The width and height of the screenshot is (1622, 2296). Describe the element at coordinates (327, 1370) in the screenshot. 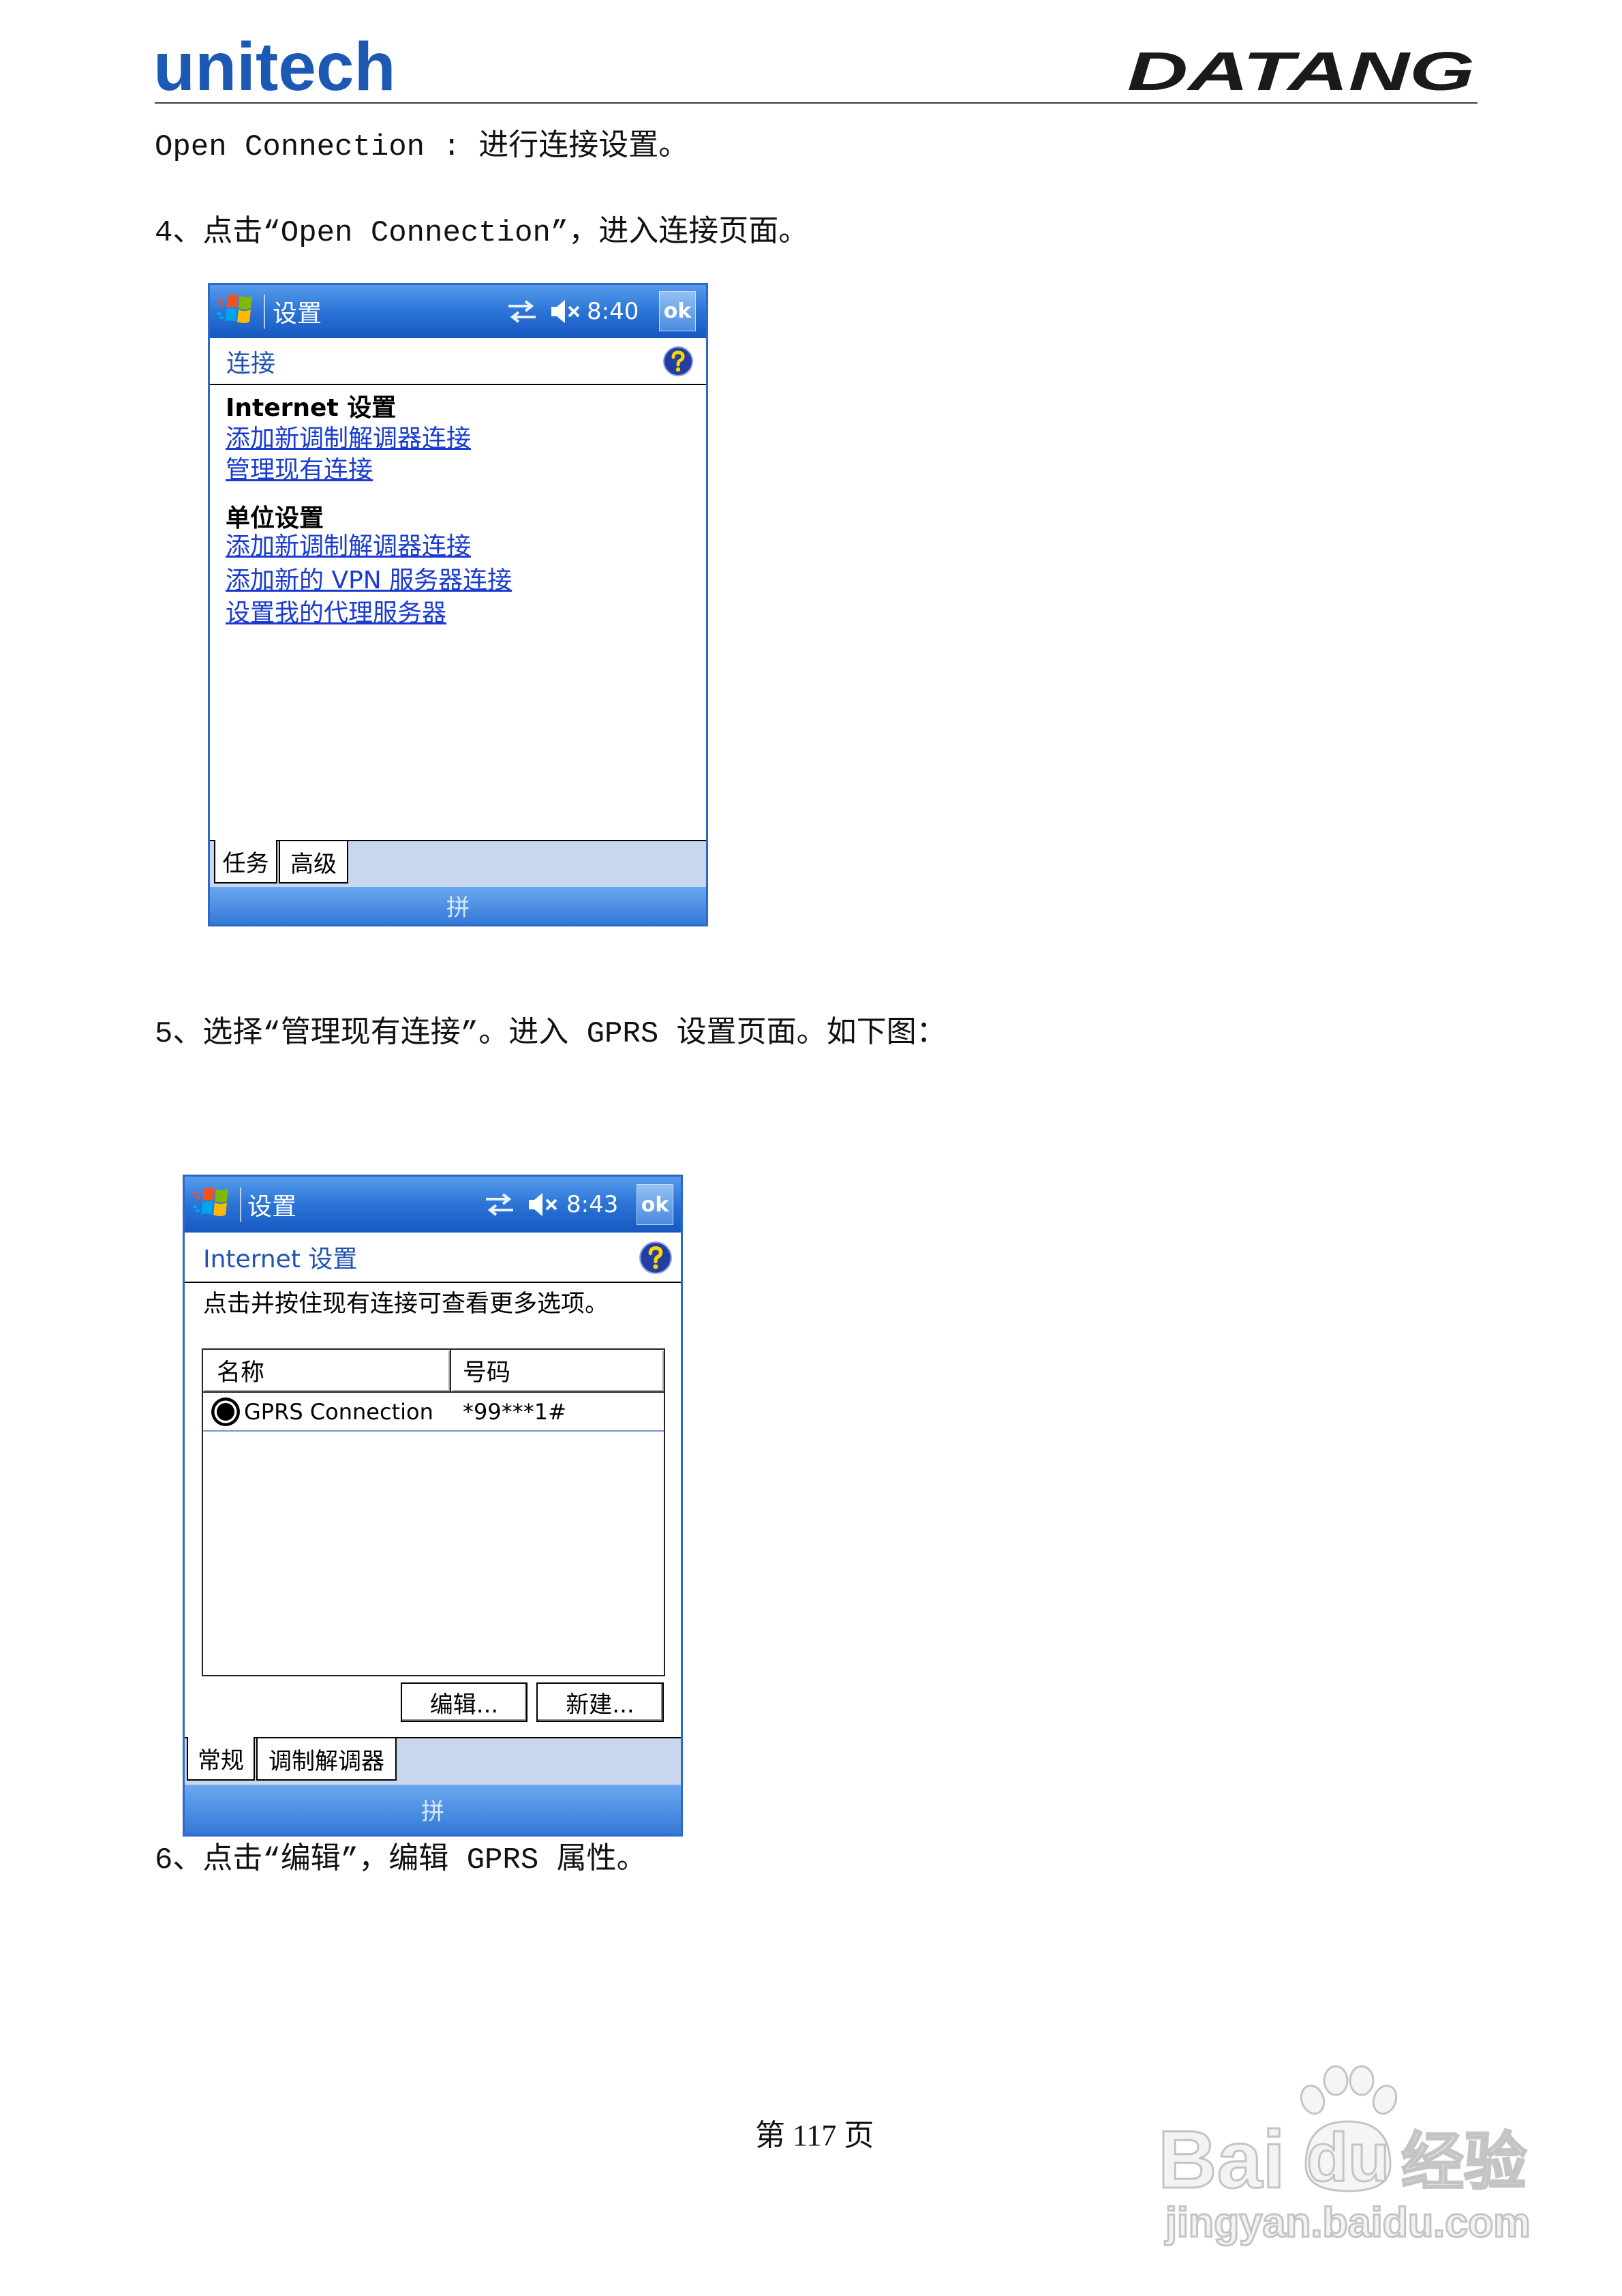

I see `column-header-name: 名称` at that location.